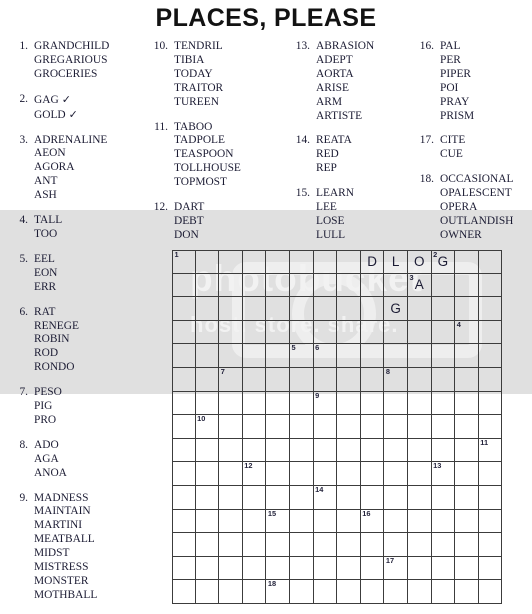  What do you see at coordinates (367, 194) in the screenshot?
I see `wordlist-item: LEARN` at bounding box center [367, 194].